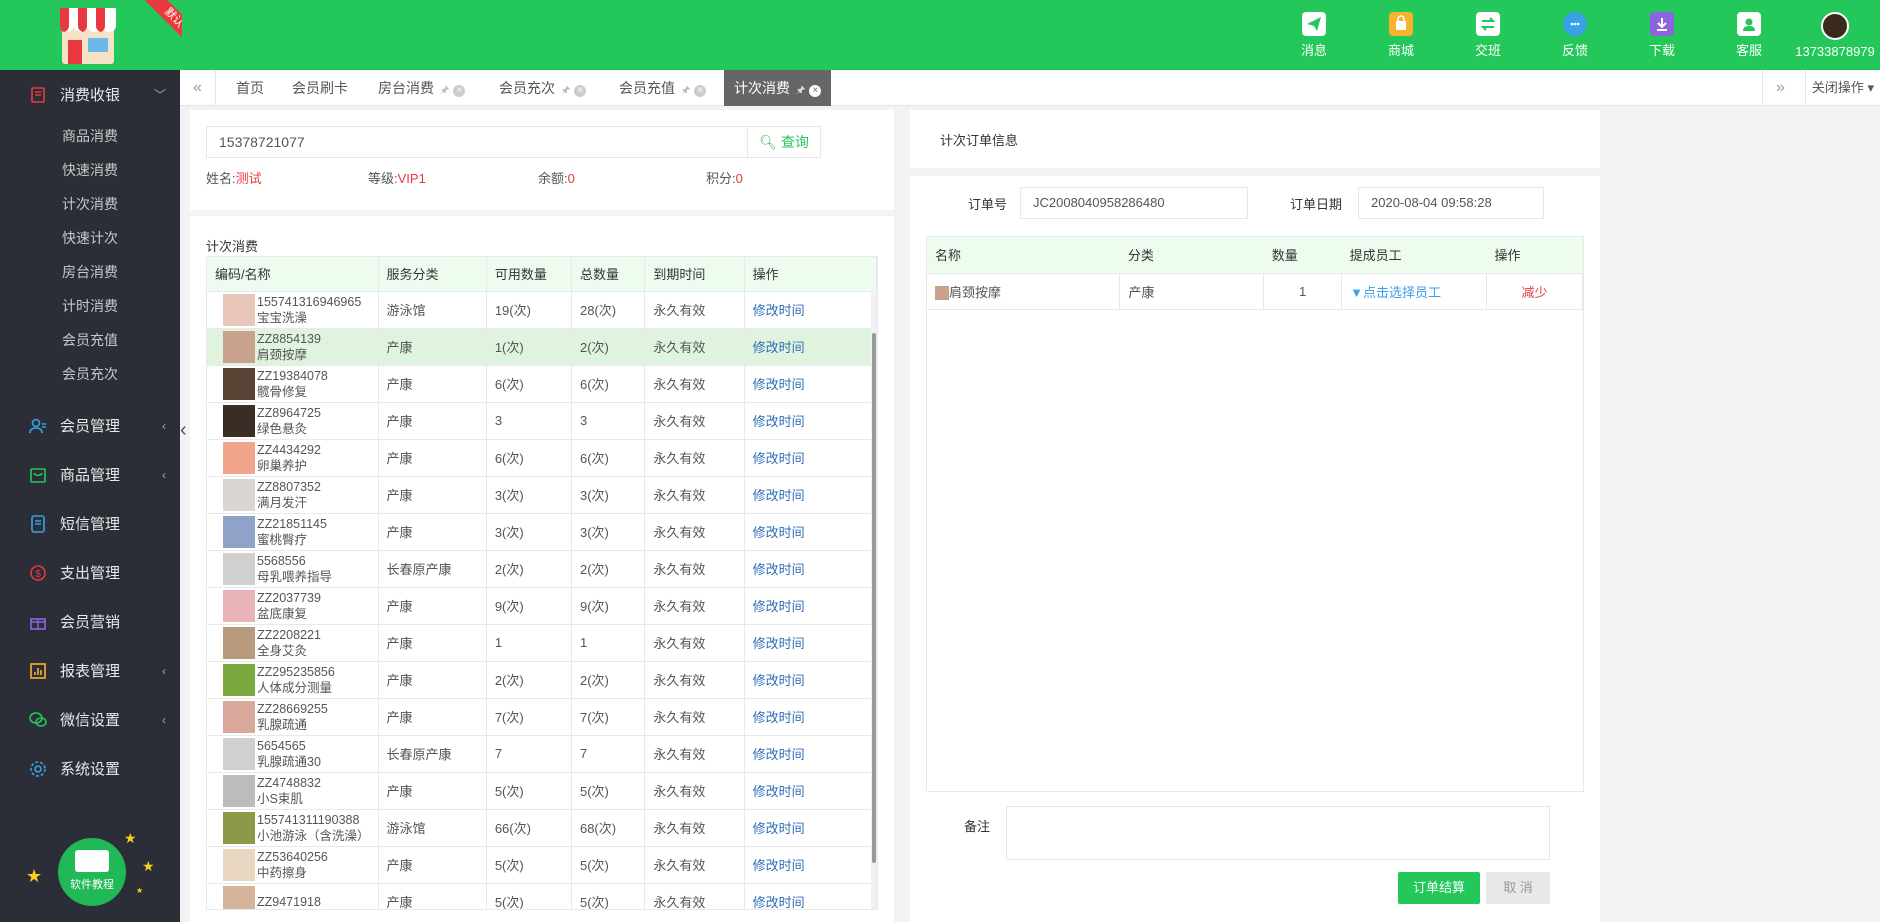 The image size is (1880, 922). What do you see at coordinates (542, 680) in the screenshot?
I see `table-row: ZZ295235856 人体成分测量 产康 2(次) 2(次) 永久有效 修改时间` at bounding box center [542, 680].